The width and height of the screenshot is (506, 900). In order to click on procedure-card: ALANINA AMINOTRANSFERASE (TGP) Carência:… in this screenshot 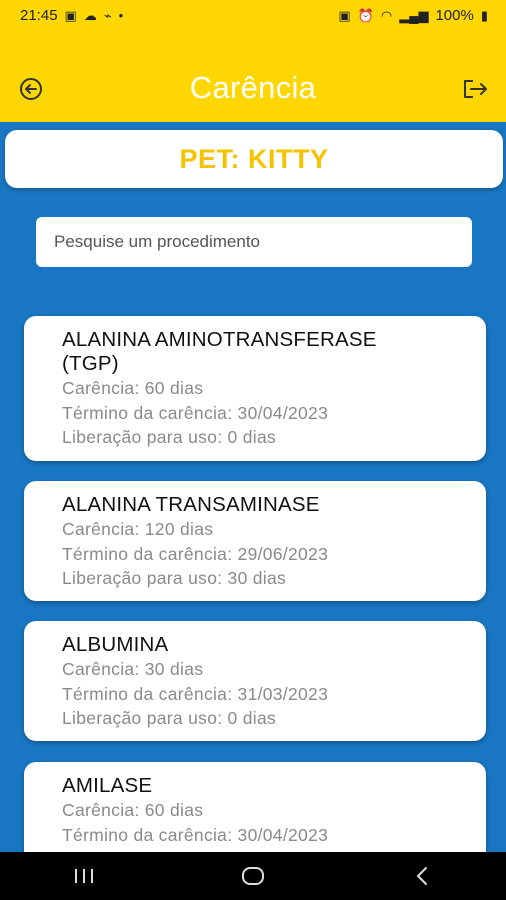, I will do `click(255, 388)`.